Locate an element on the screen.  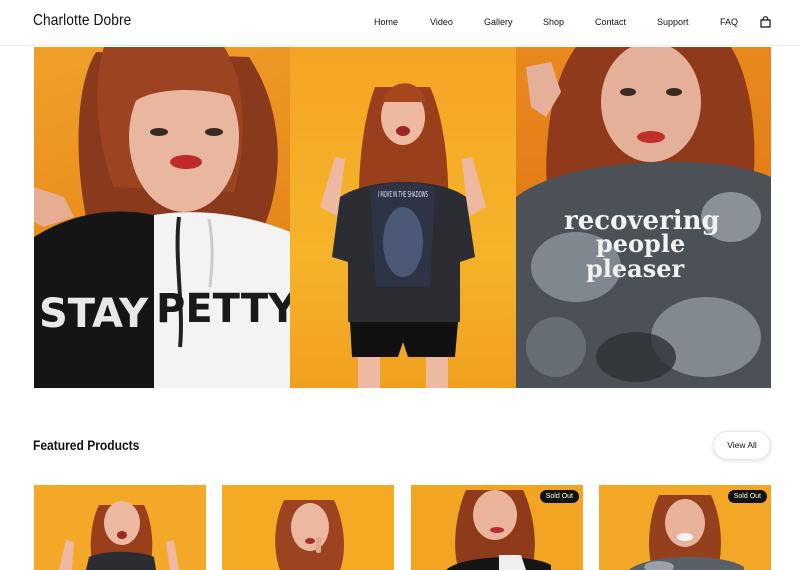
nav-video: Video is located at coordinates (441, 22).